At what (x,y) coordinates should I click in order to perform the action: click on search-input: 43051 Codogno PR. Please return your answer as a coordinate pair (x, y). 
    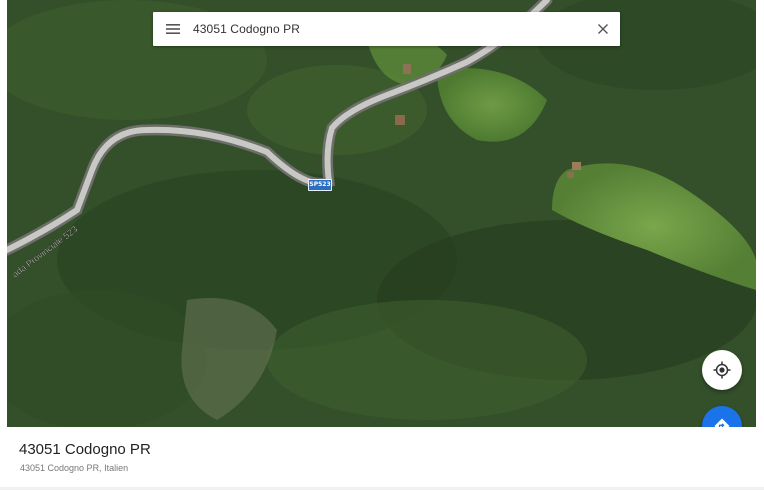
    Looking at the image, I should click on (389, 29).